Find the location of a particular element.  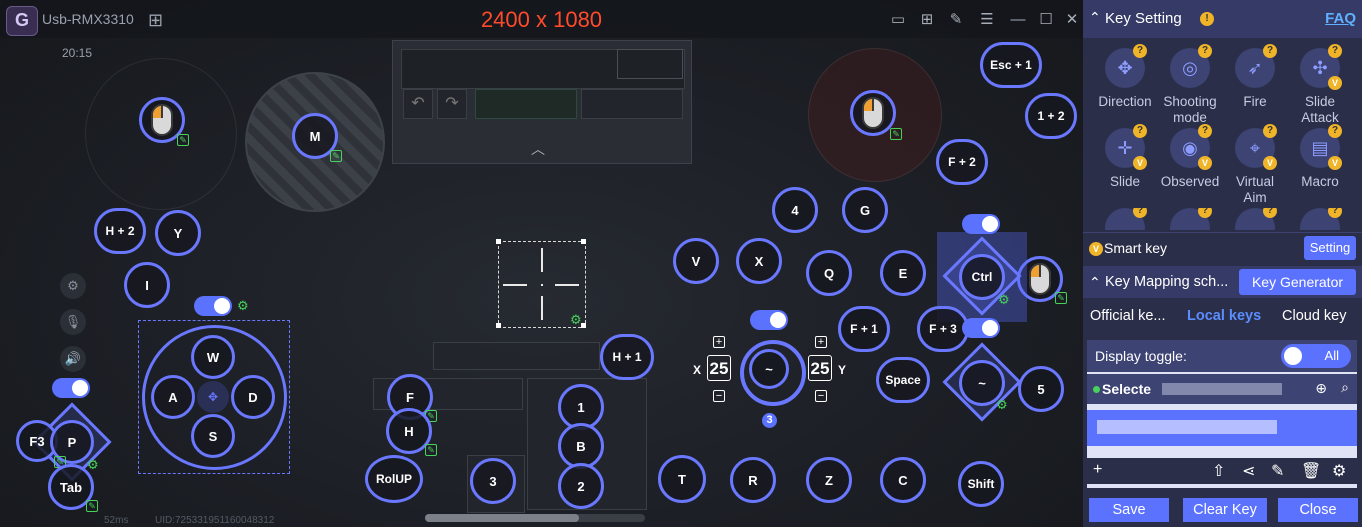

key-d: D is located at coordinates (253, 397).